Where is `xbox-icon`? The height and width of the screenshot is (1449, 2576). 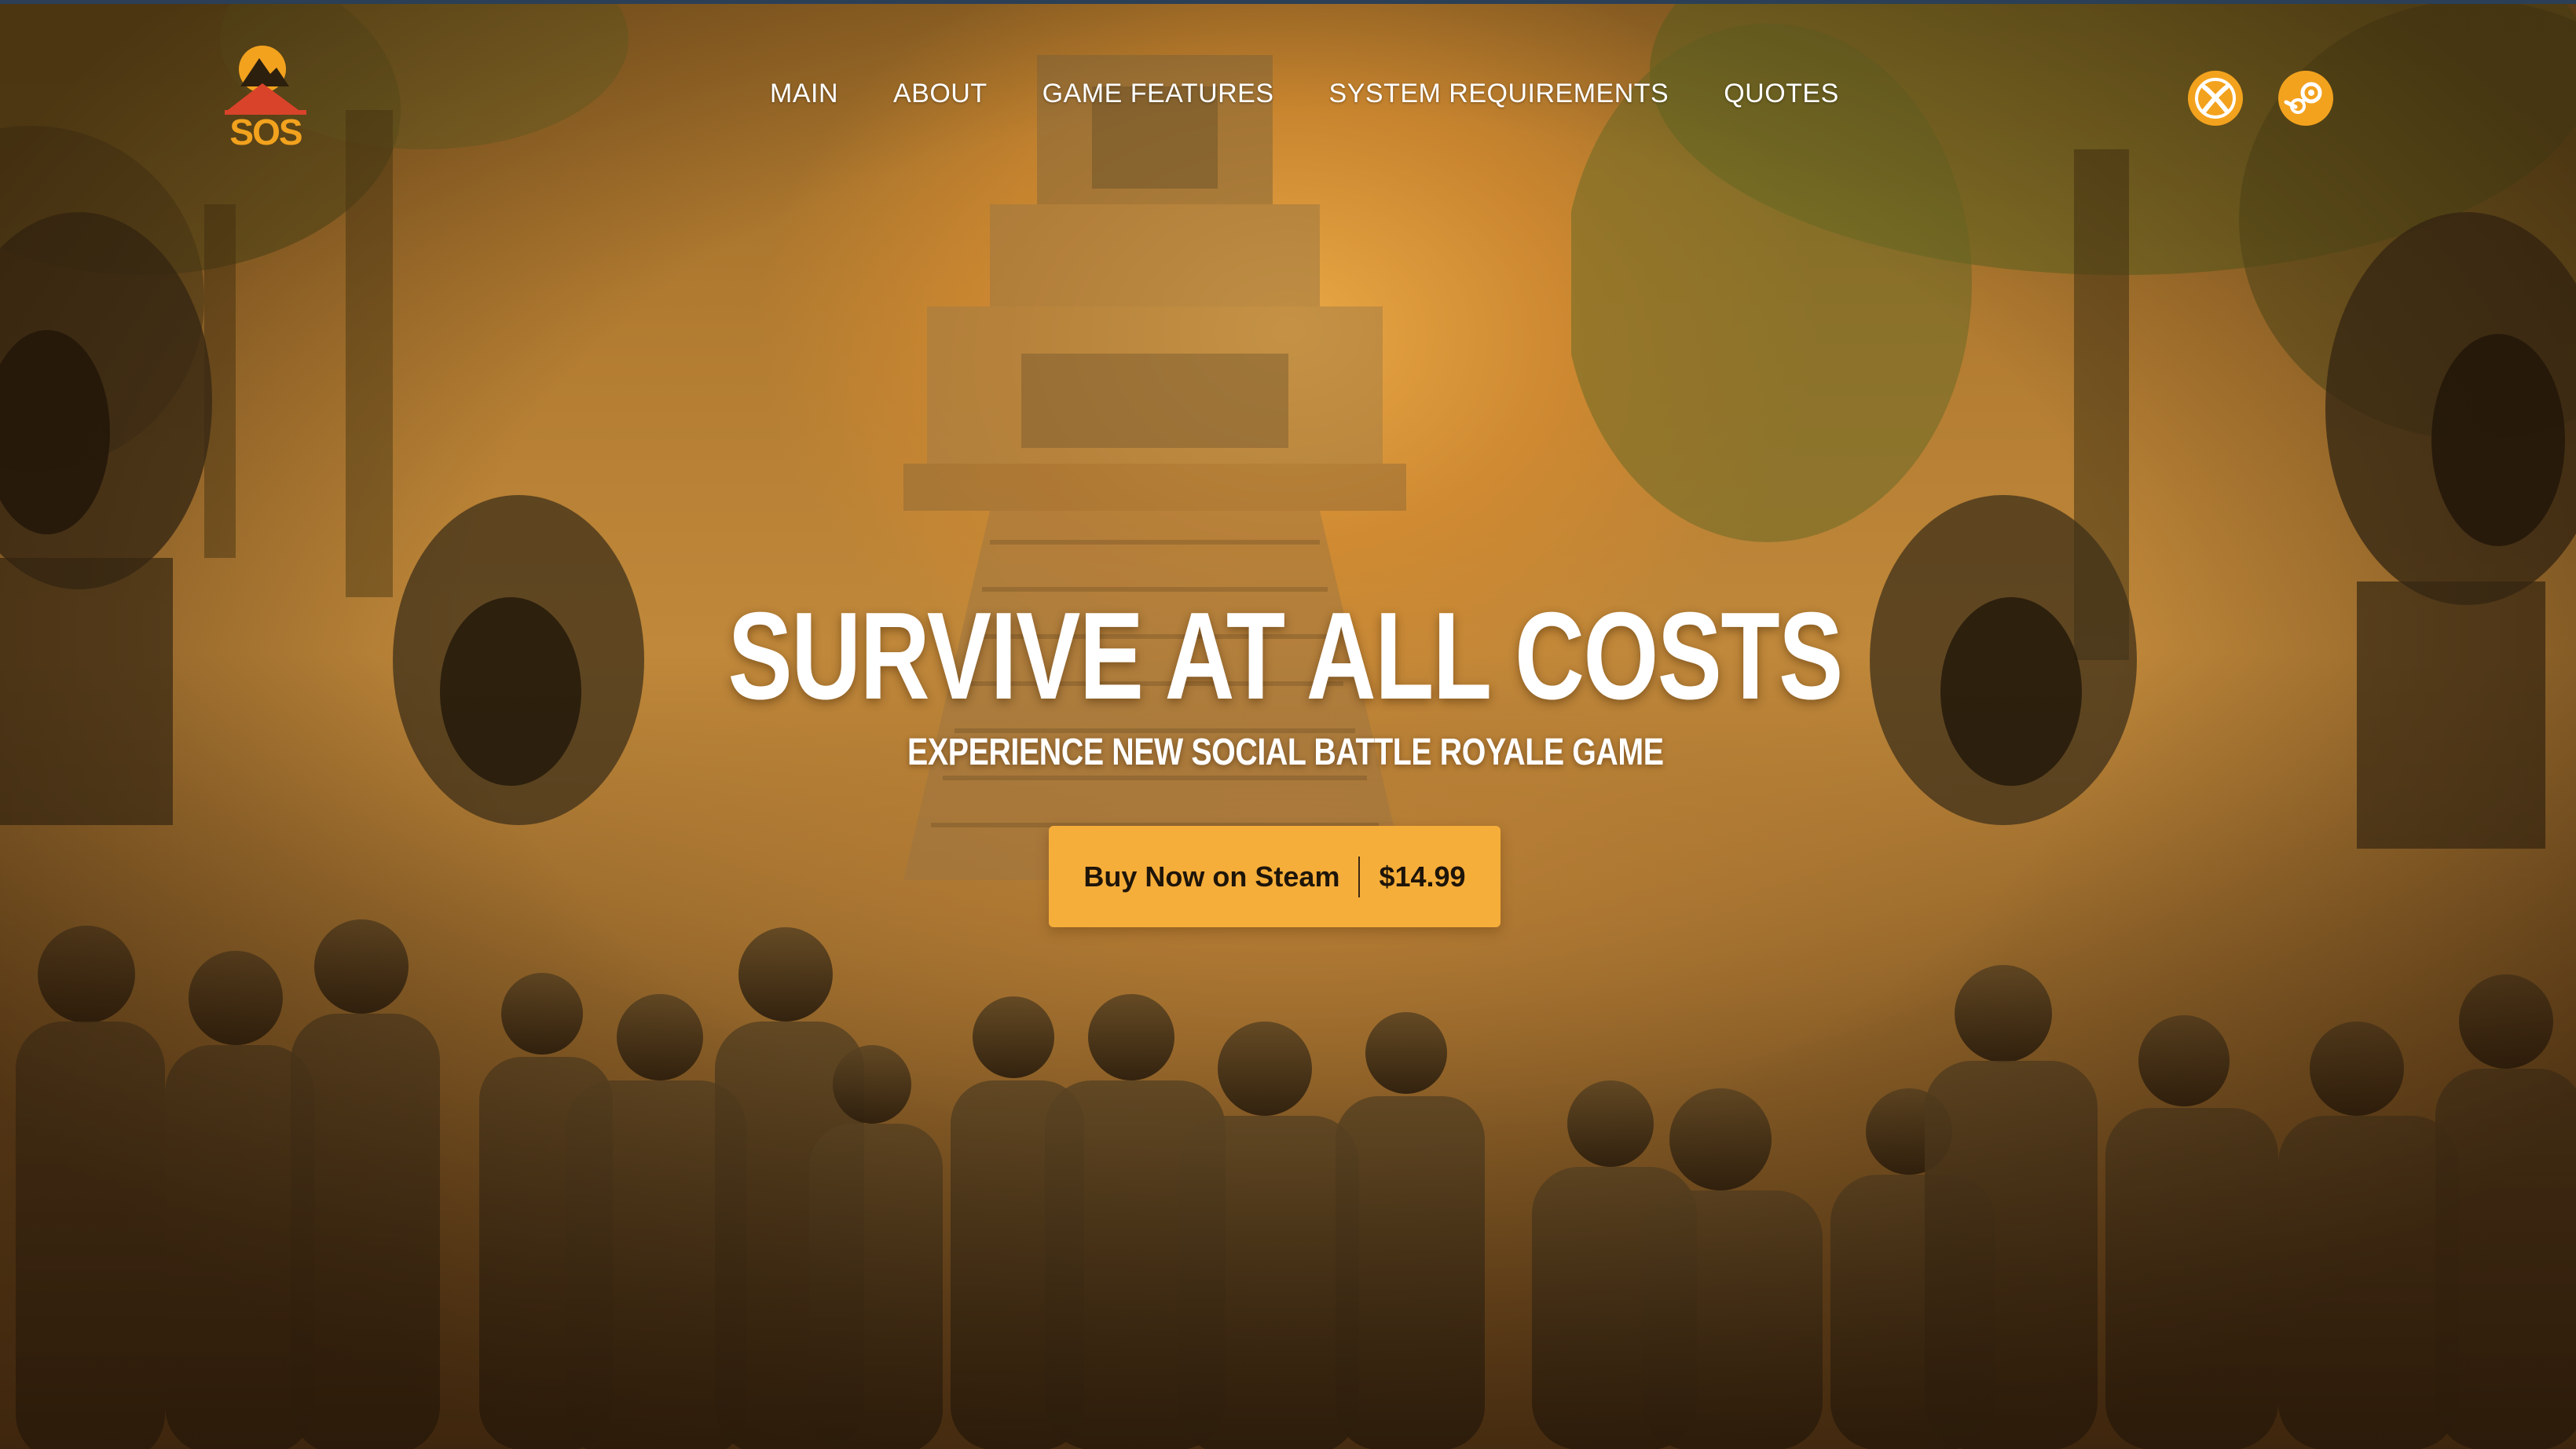
xbox-icon is located at coordinates (2215, 98).